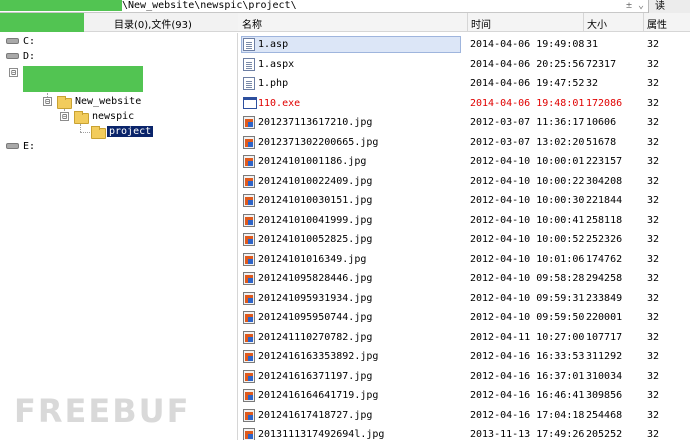 The height and width of the screenshot is (440, 690). What do you see at coordinates (12, 56) in the screenshot?
I see `drive-icon` at bounding box center [12, 56].